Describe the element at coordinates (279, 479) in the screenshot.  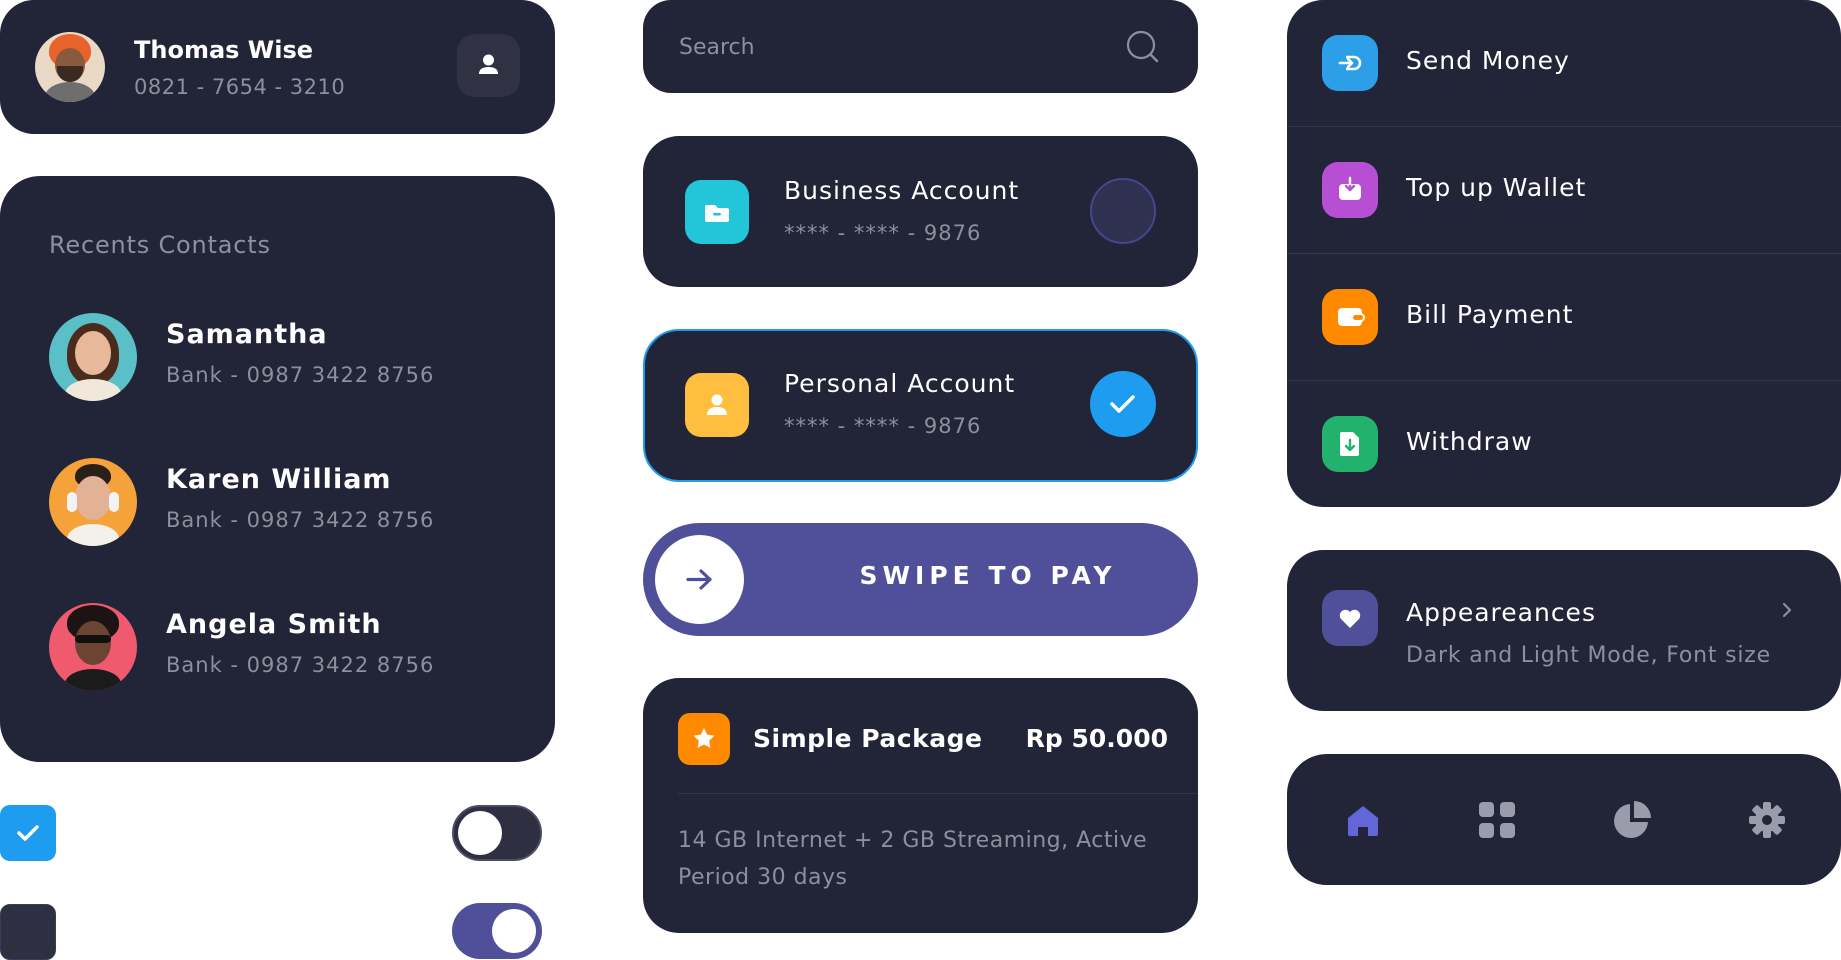
I see `contact-name: Karen William` at that location.